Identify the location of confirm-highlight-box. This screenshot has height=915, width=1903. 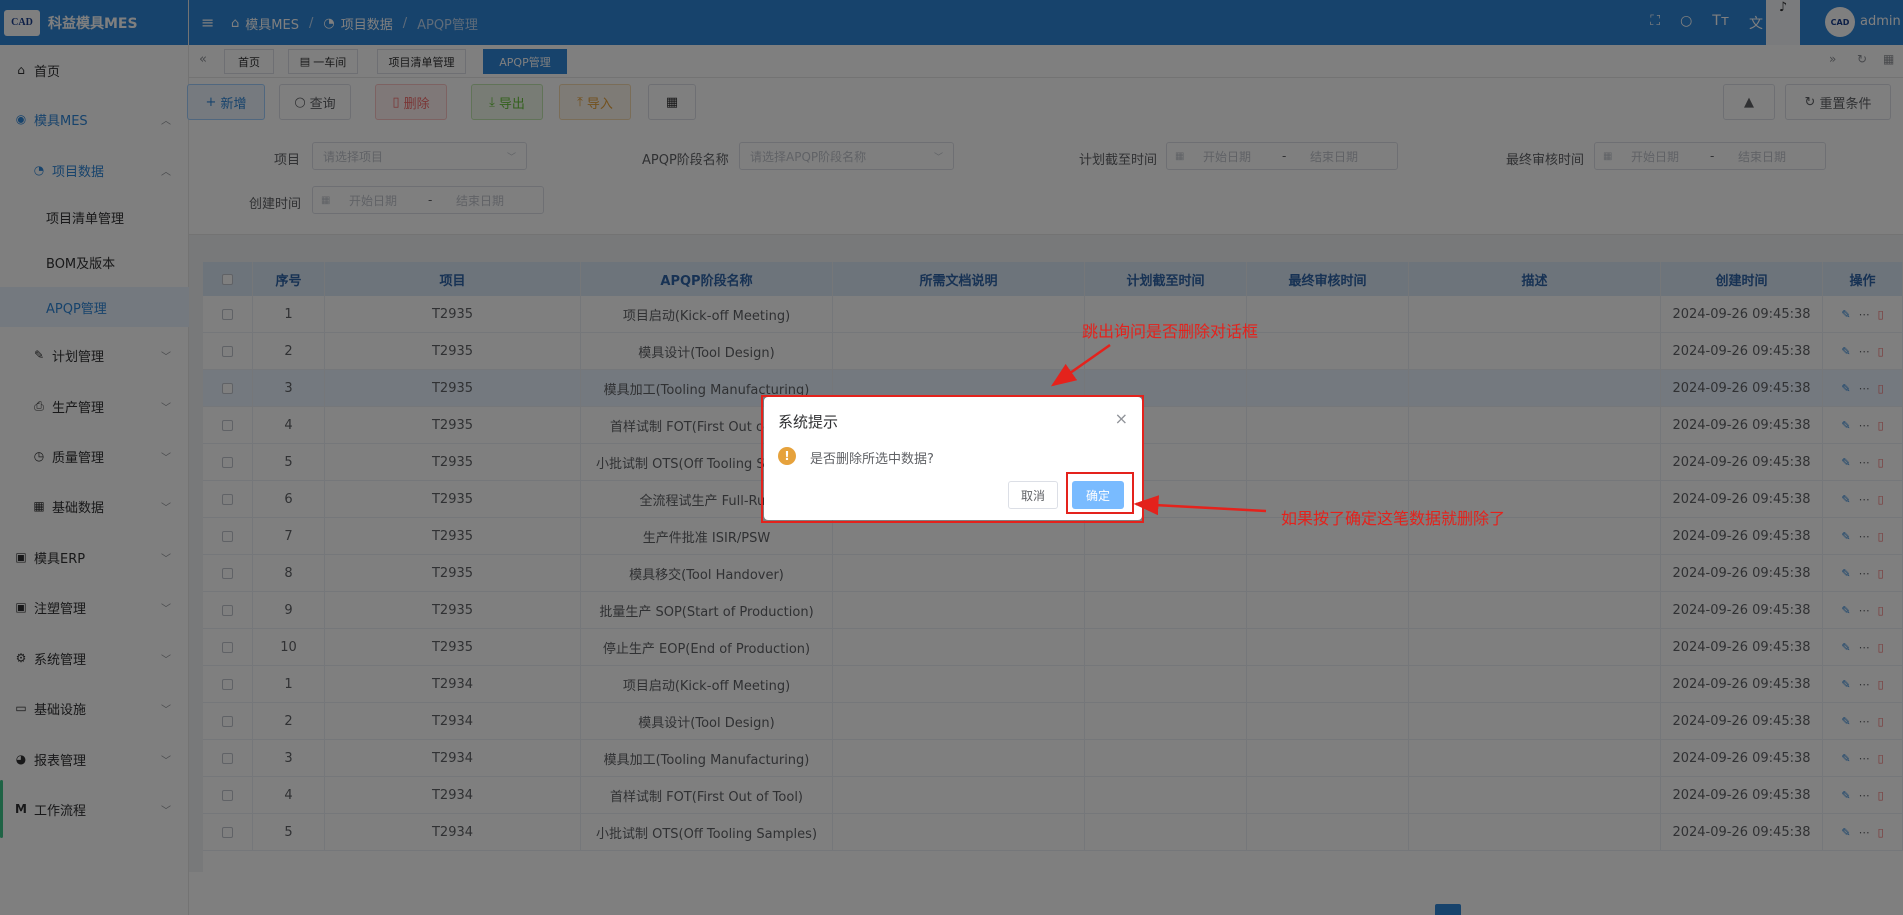
(1100, 493).